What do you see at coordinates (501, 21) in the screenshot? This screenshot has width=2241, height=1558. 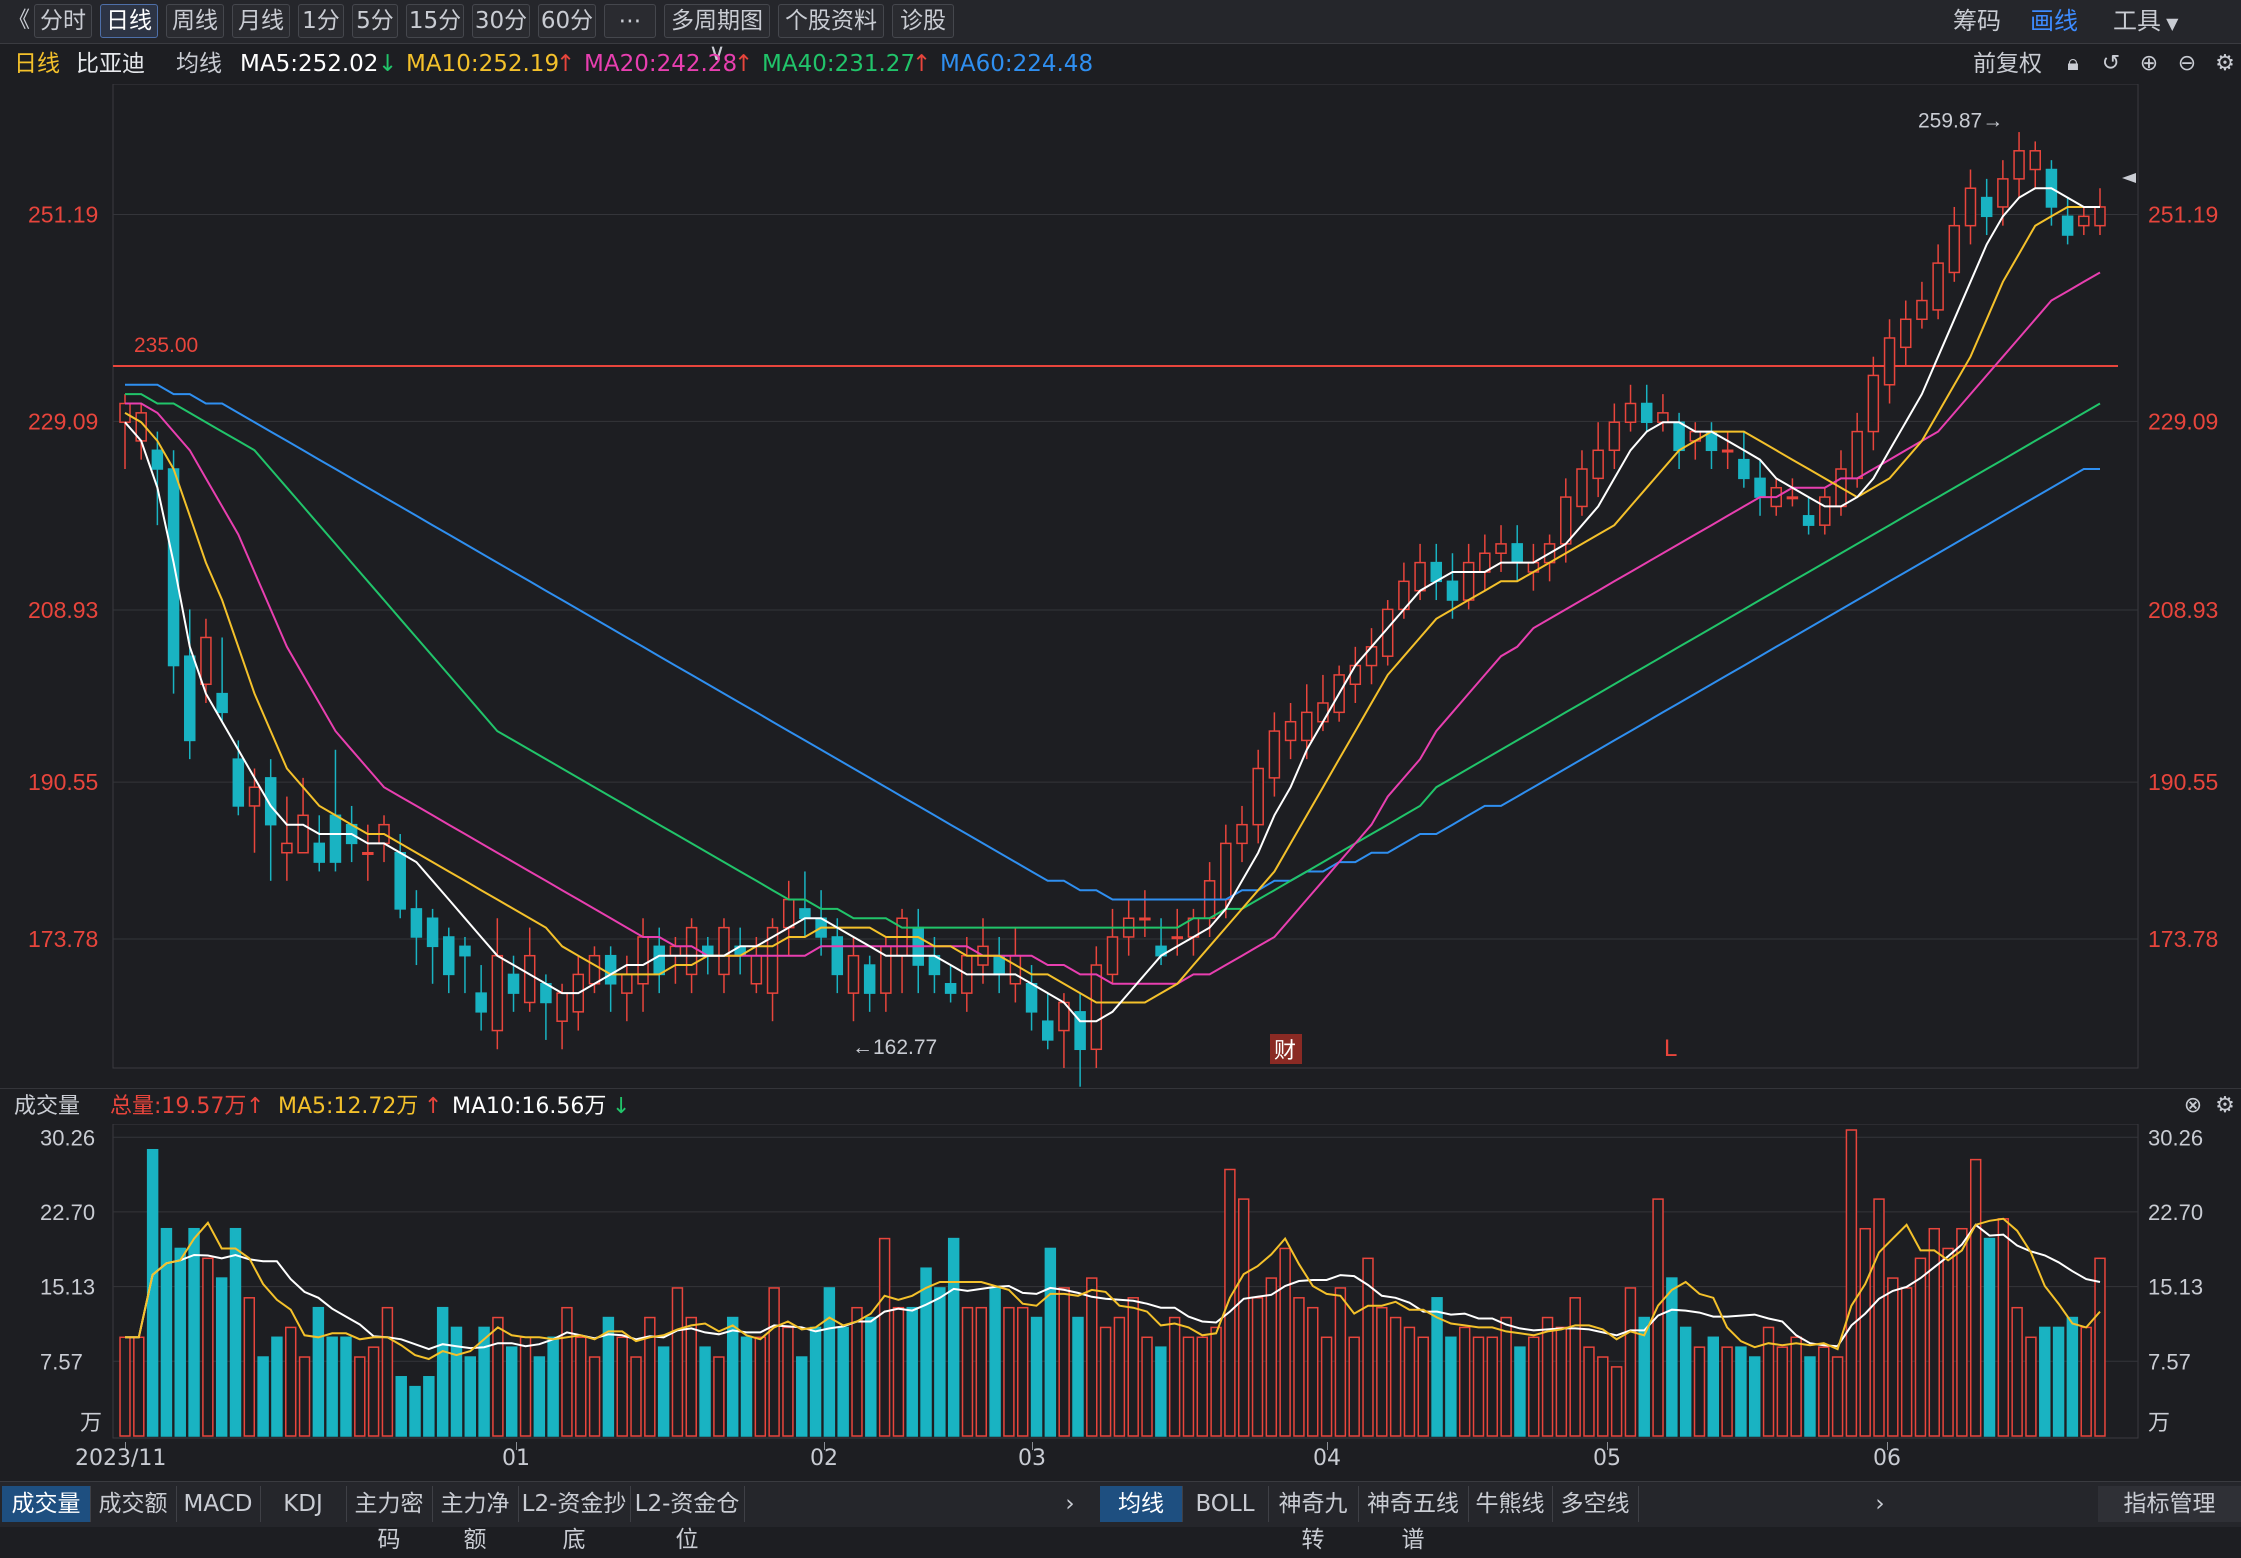 I see `tab-period-7: 30分` at bounding box center [501, 21].